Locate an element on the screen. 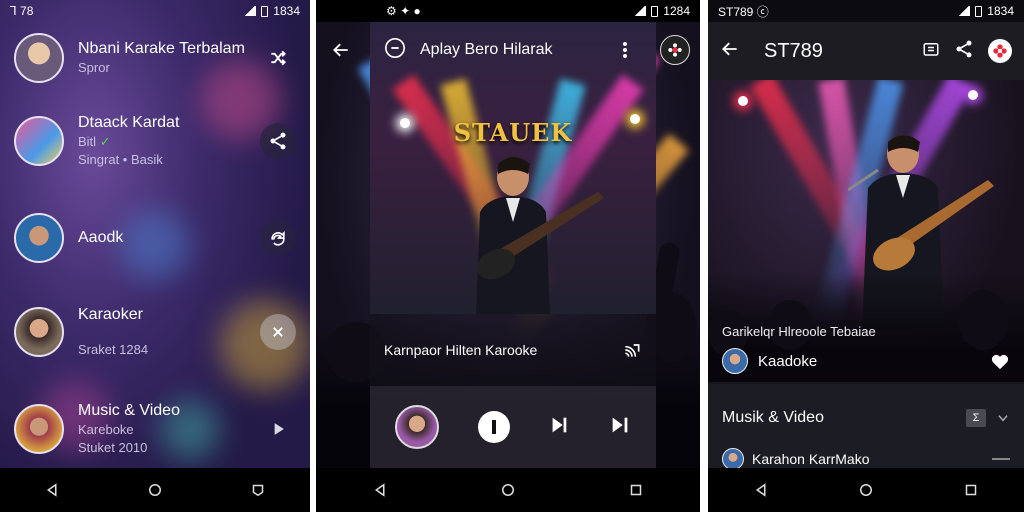  section-header: Musik & Video Σ is located at coordinates (866, 418).